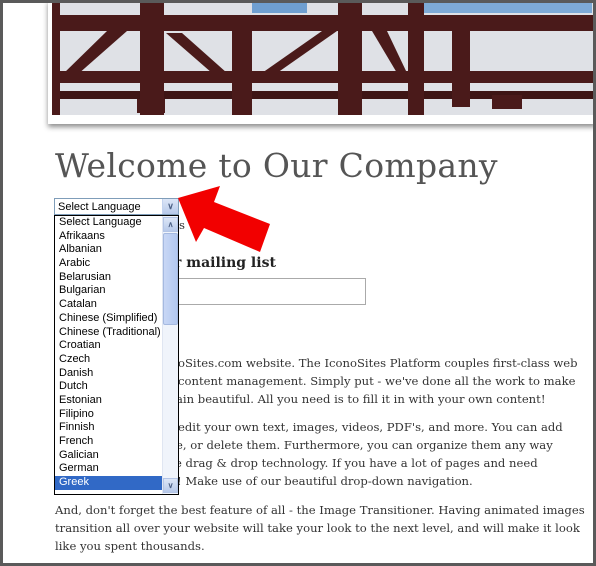 This screenshot has width=596, height=566. I want to click on body-text-line: like you spent thousands., so click(130, 546).